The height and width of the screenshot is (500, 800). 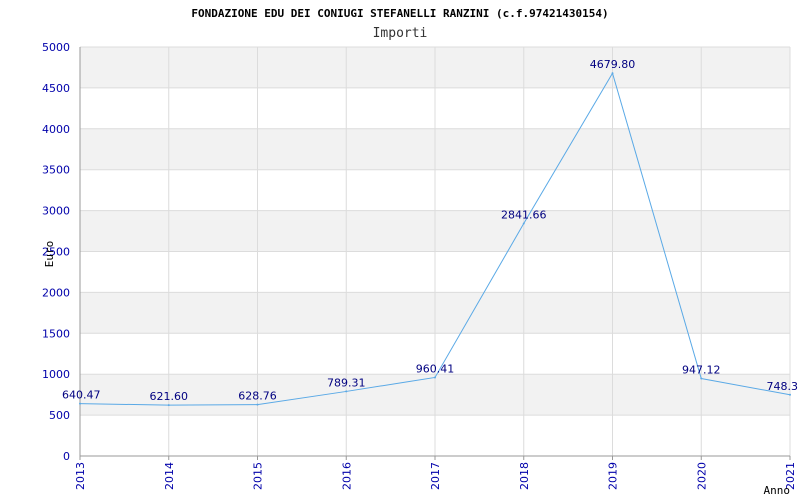 What do you see at coordinates (400, 33) in the screenshot?
I see `chart-subtitle: Importi` at bounding box center [400, 33].